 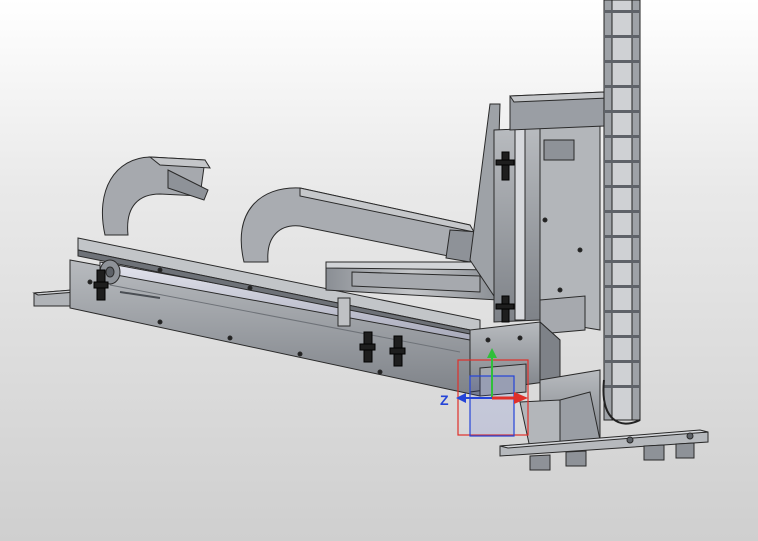 What do you see at coordinates (359, 225) in the screenshot?
I see `middle-cable-carrier` at bounding box center [359, 225].